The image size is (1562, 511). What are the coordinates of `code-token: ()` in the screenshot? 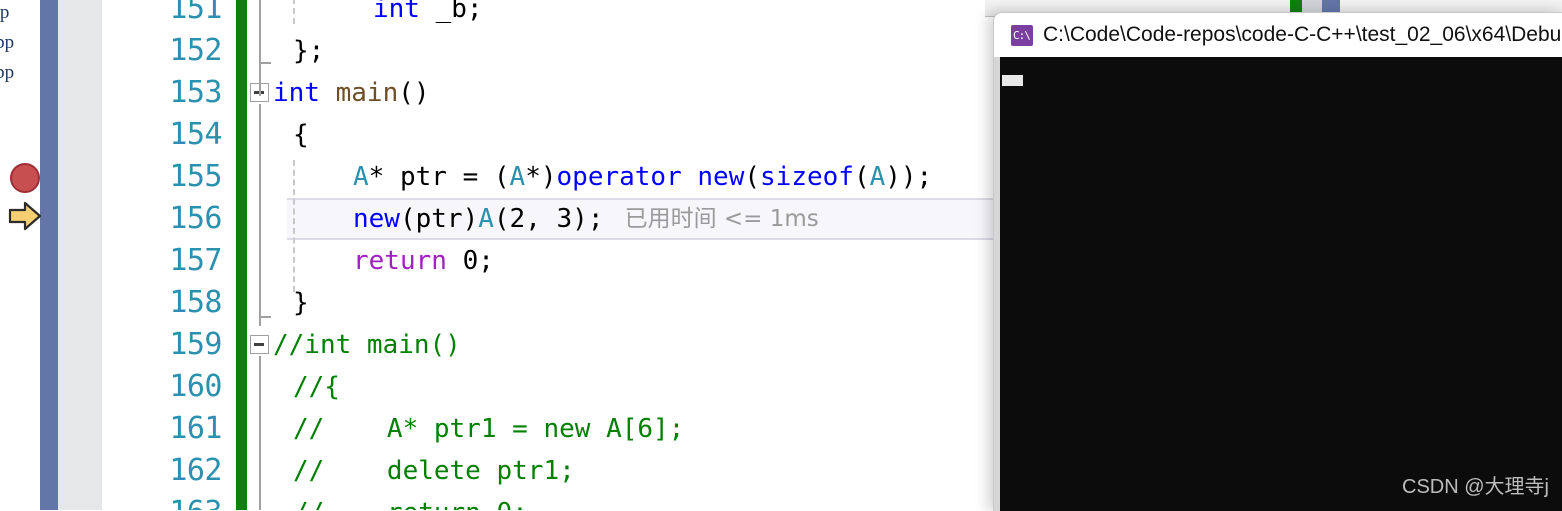 It's located at (414, 93).